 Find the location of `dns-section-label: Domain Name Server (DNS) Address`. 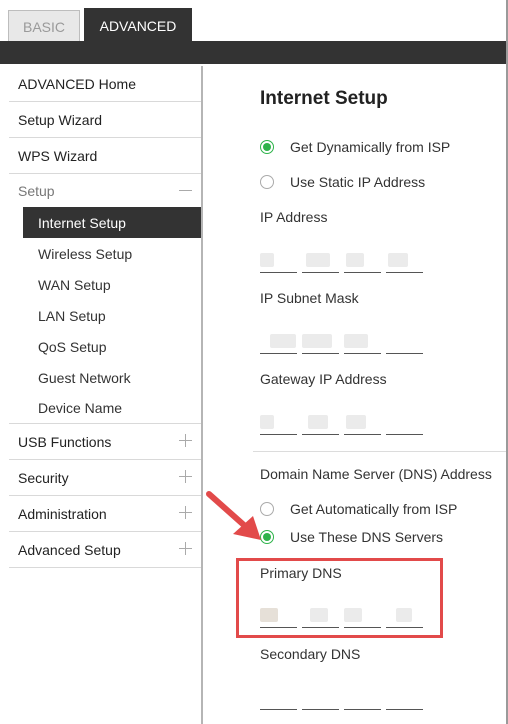

dns-section-label: Domain Name Server (DNS) Address is located at coordinates (376, 474).